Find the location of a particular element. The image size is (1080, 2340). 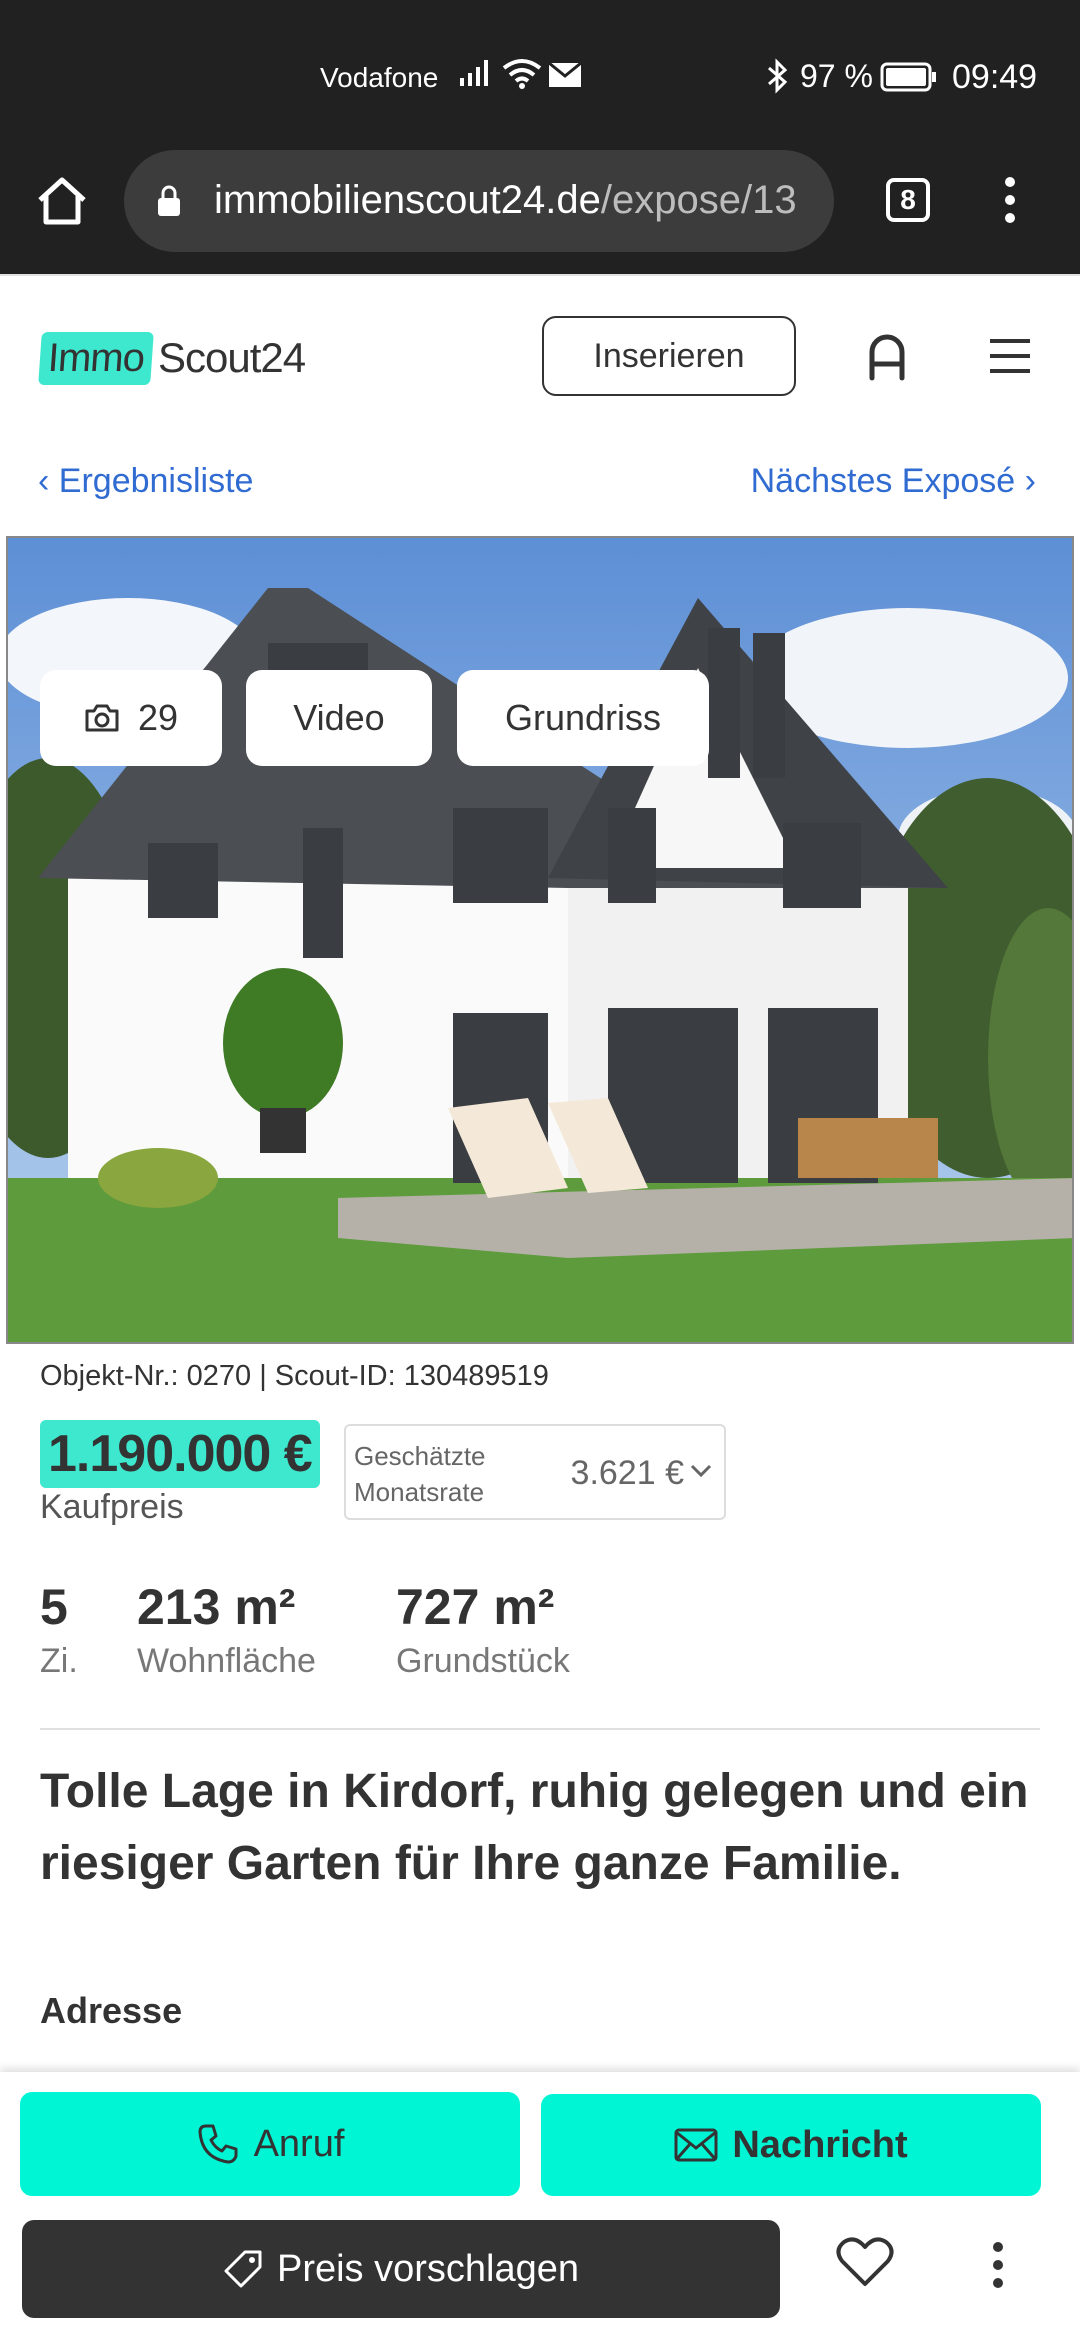

fact-plot-area: 727 m² Grundstück is located at coordinates (483, 1629).